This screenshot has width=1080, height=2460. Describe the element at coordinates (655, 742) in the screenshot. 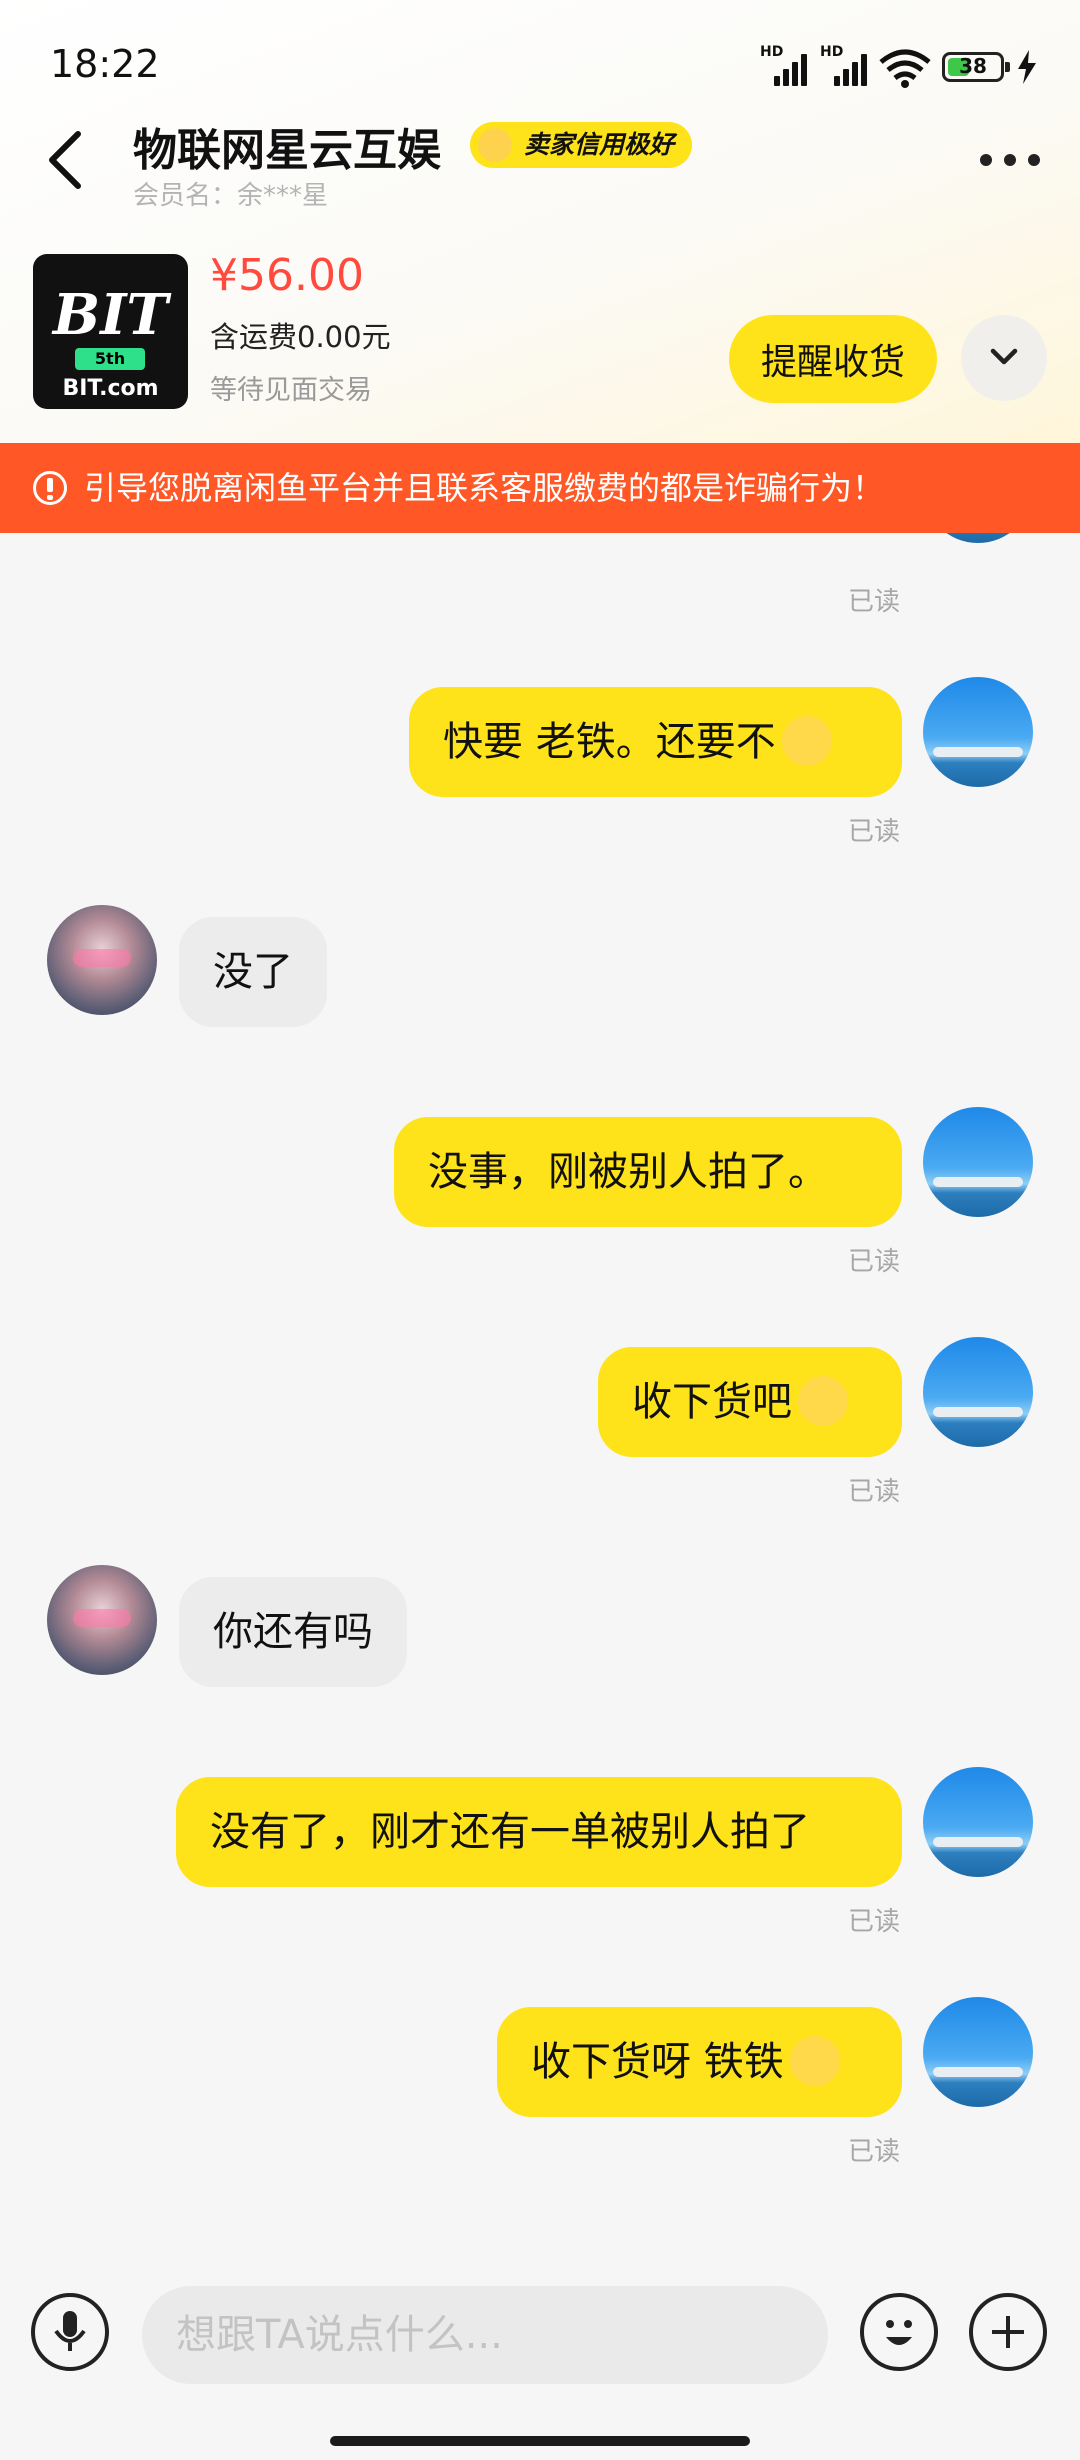

I see `message-bubble-sent: 快要 老铁。还要不` at that location.